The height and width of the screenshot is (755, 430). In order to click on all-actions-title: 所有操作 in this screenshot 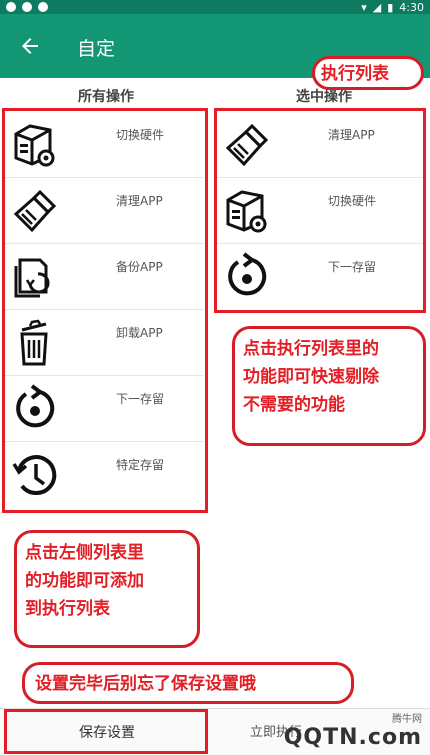, I will do `click(106, 97)`.